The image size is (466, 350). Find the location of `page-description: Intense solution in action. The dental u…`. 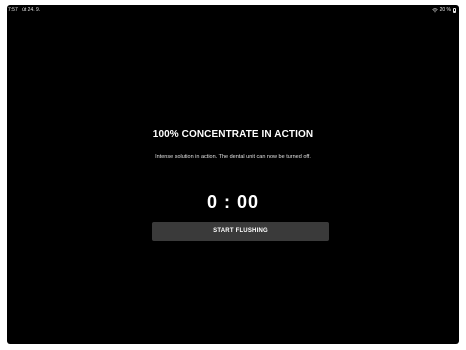

page-description: Intense solution in action. The dental u… is located at coordinates (233, 157).